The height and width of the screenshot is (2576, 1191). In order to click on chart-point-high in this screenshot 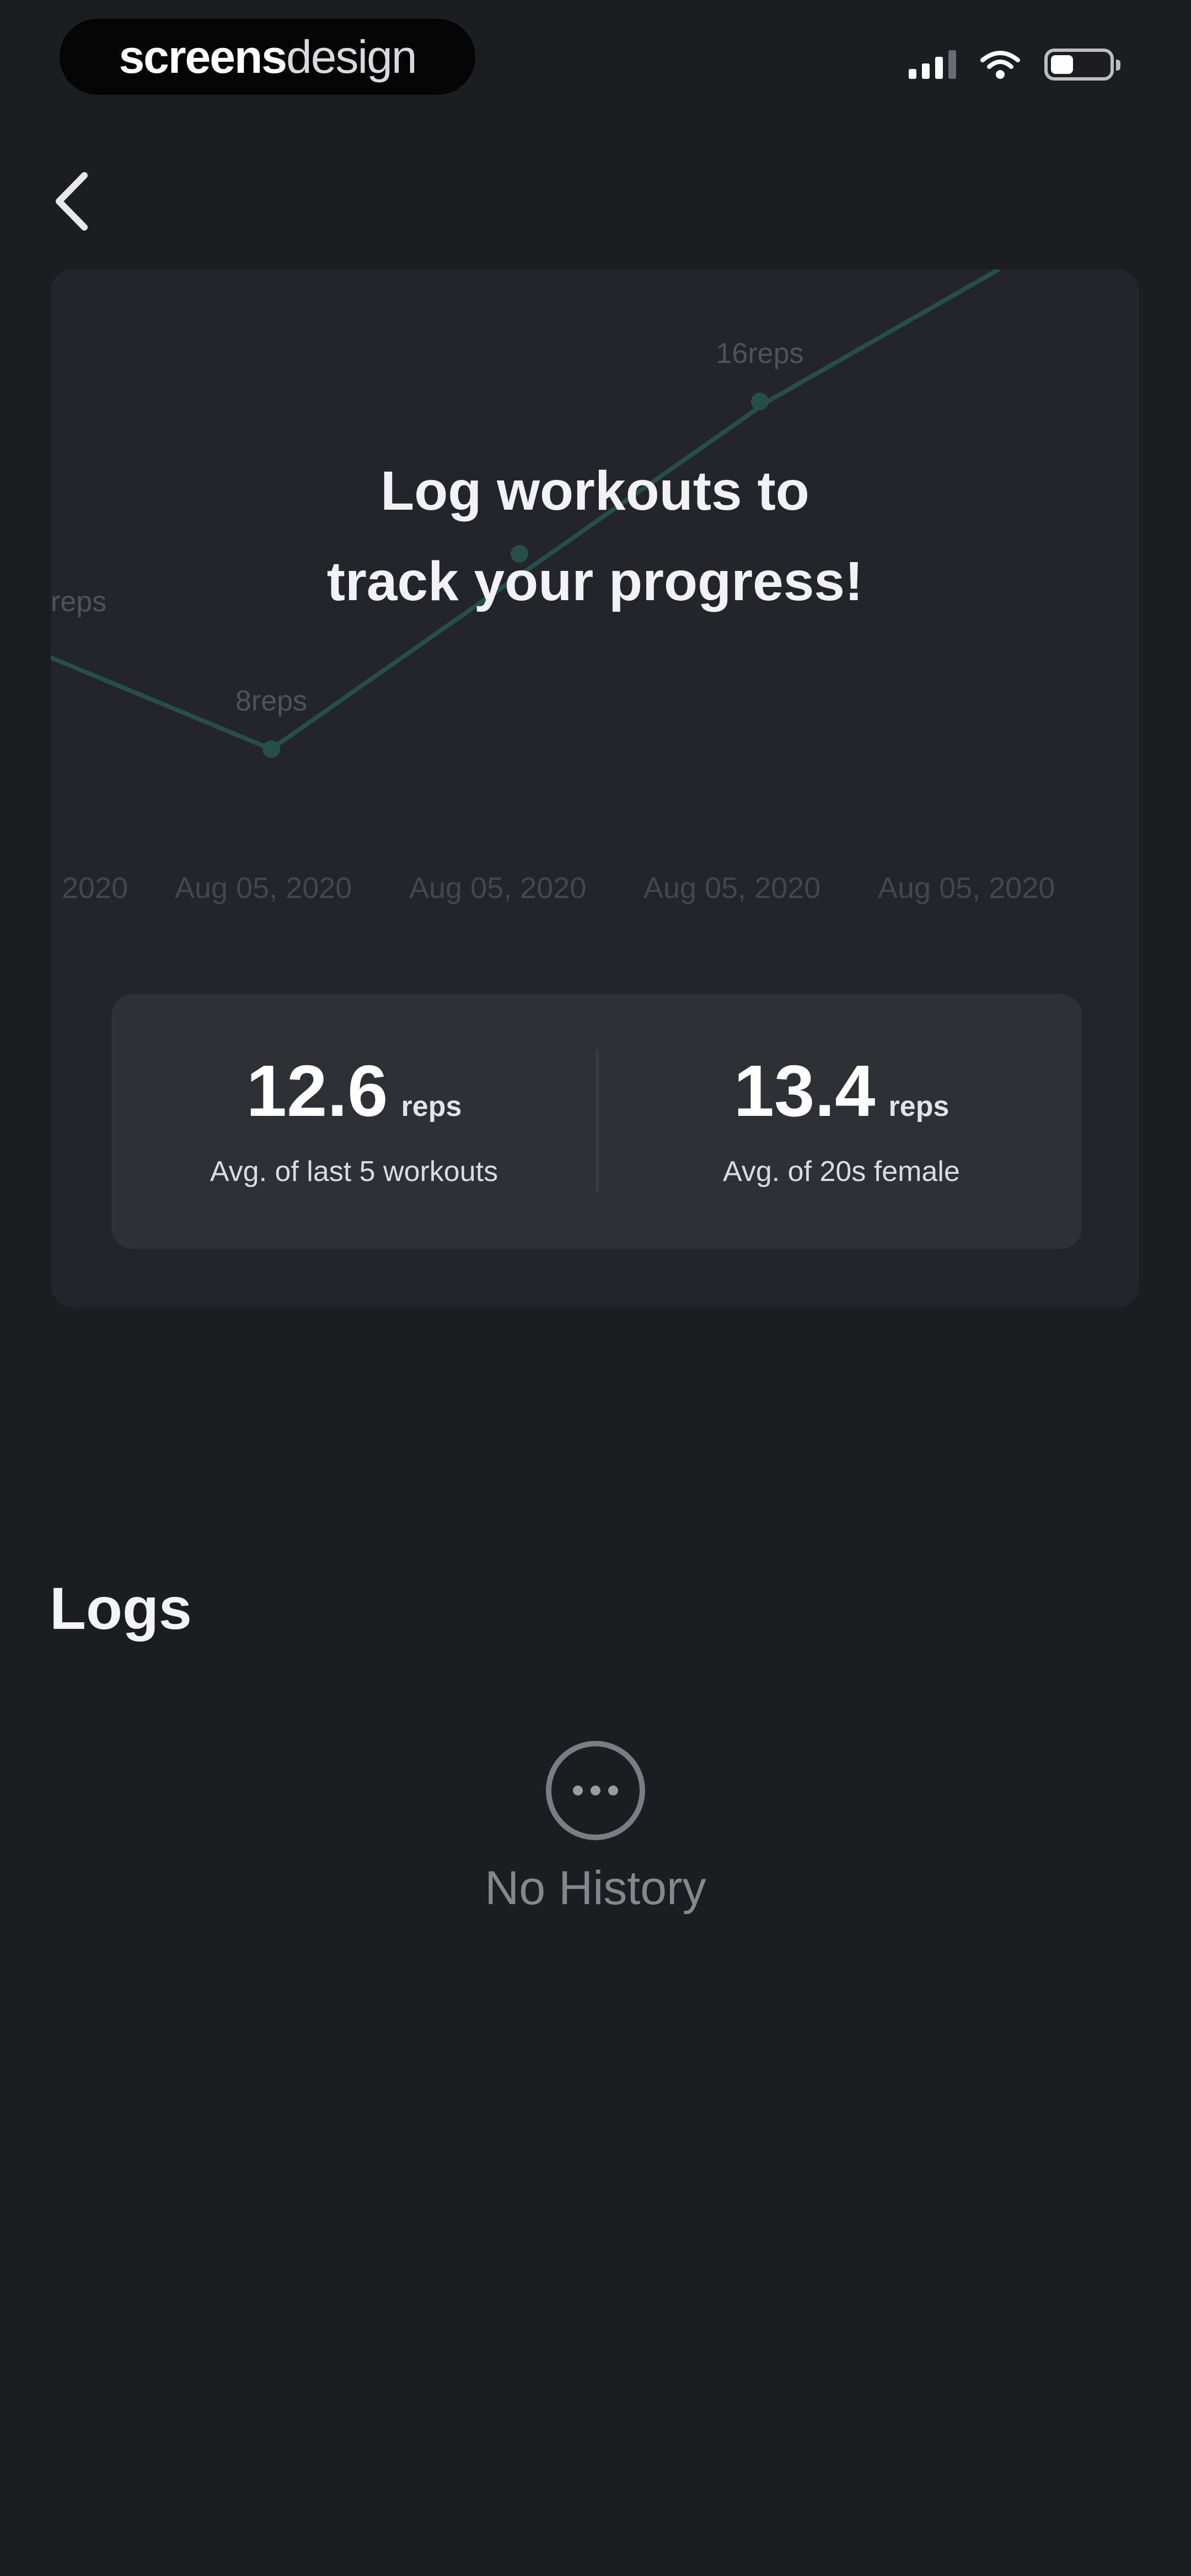, I will do `click(760, 401)`.